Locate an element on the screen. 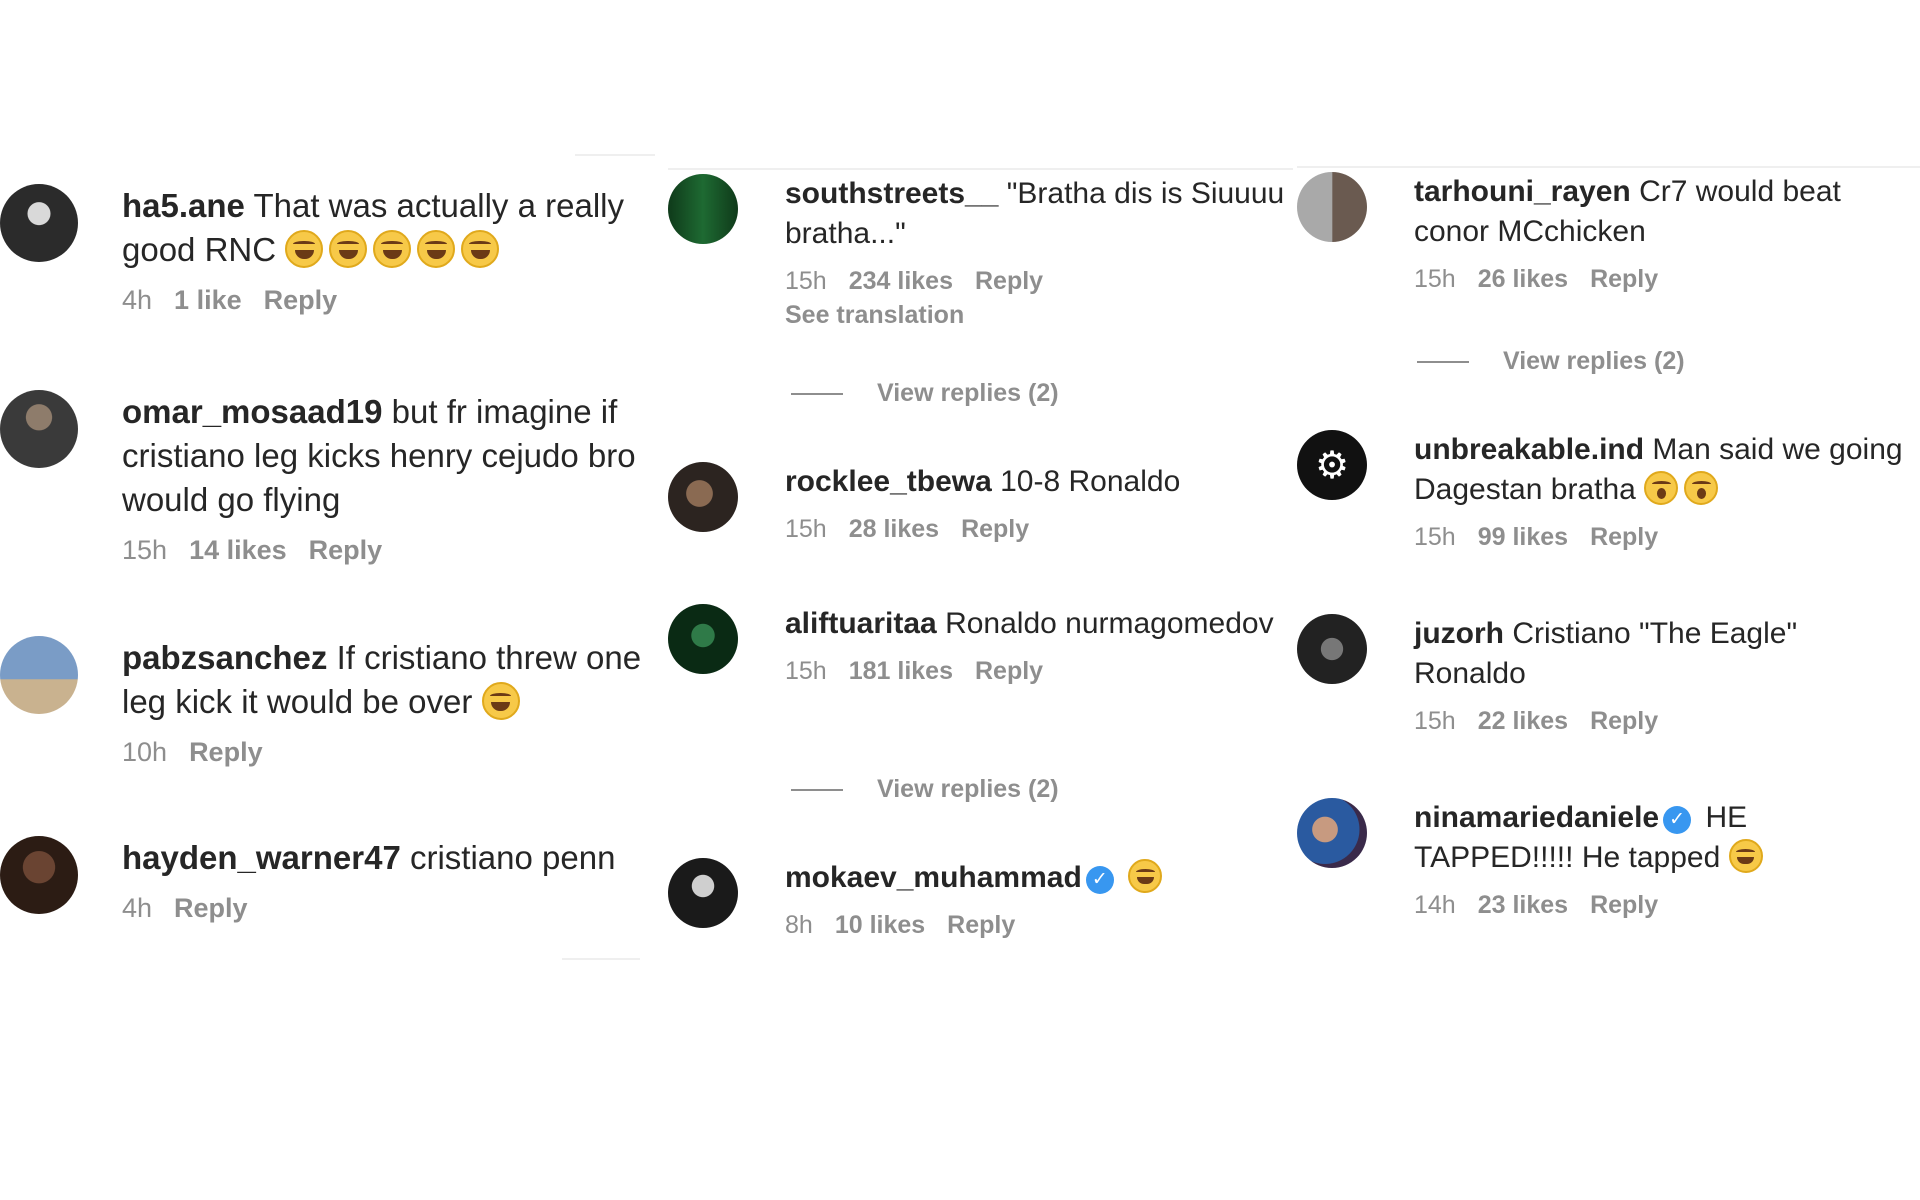 This screenshot has width=1920, height=1200. comment-text: mokaev_muhammad ✓ is located at coordinates (1035, 878).